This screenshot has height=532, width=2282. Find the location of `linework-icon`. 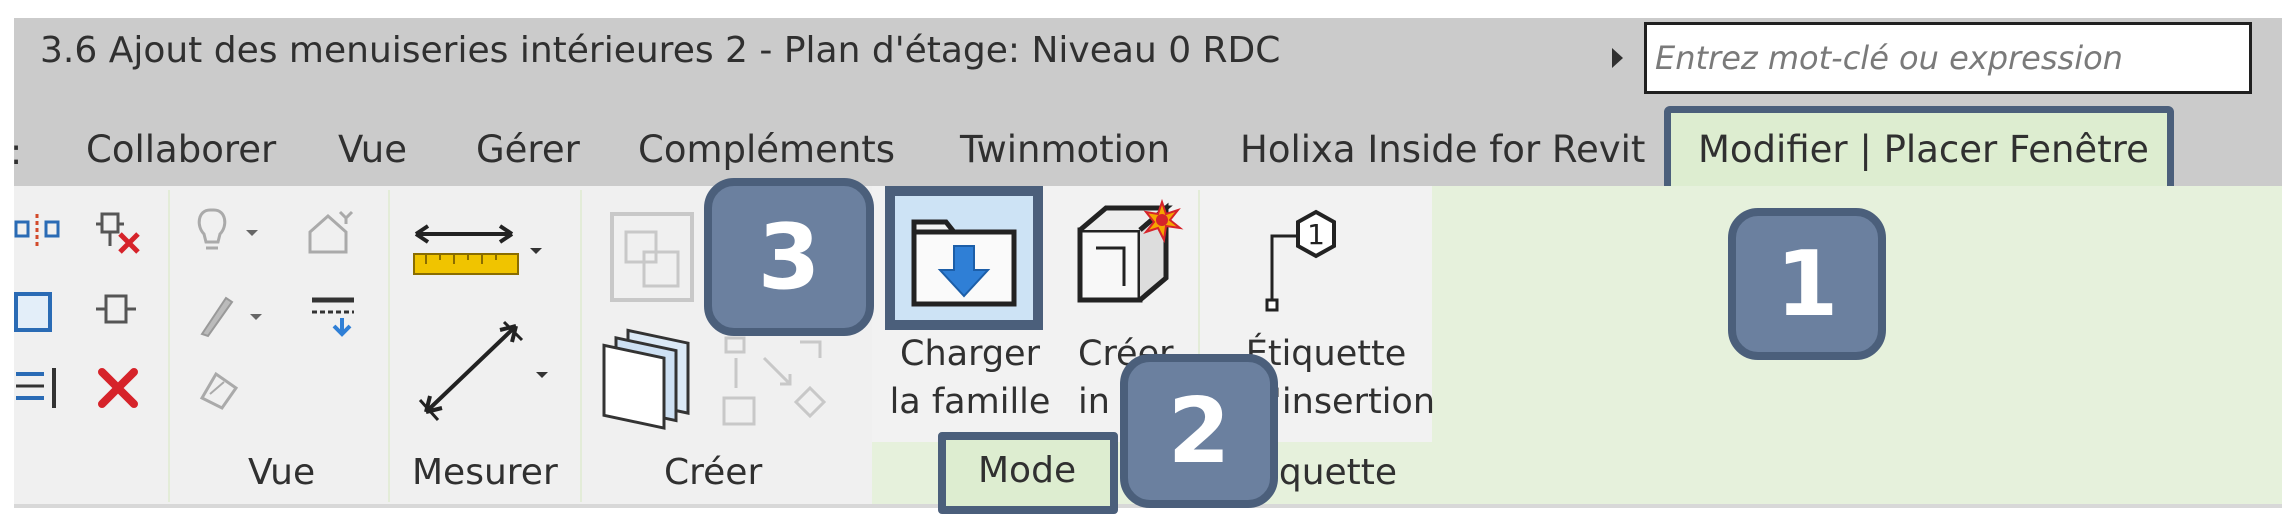

linework-icon is located at coordinates (336, 316).